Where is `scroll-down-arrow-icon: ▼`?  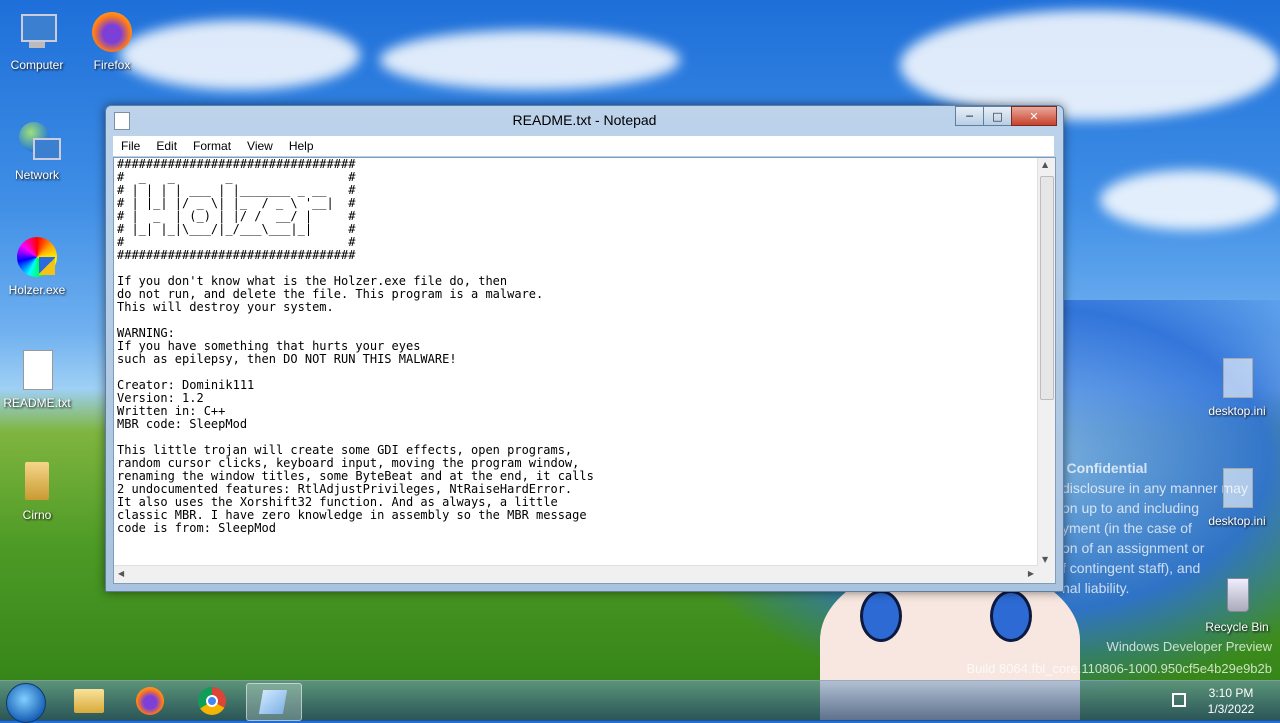 scroll-down-arrow-icon: ▼ is located at coordinates (1045, 559).